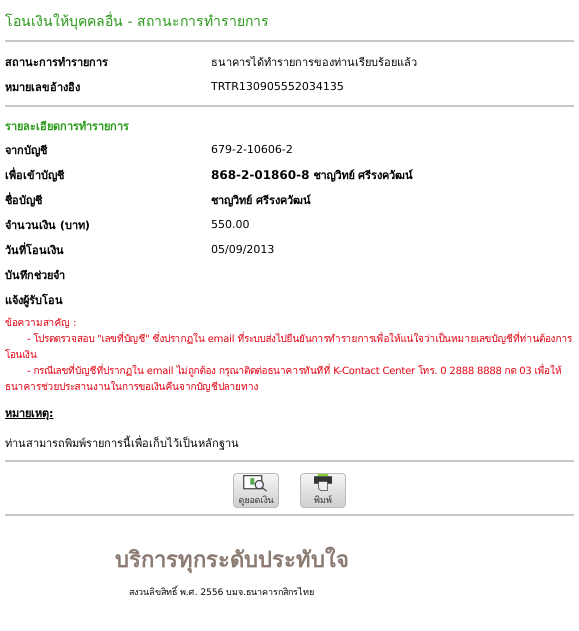 The height and width of the screenshot is (631, 579). Describe the element at coordinates (277, 86) in the screenshot. I see `field-value: TRTR130905552034135` at that location.